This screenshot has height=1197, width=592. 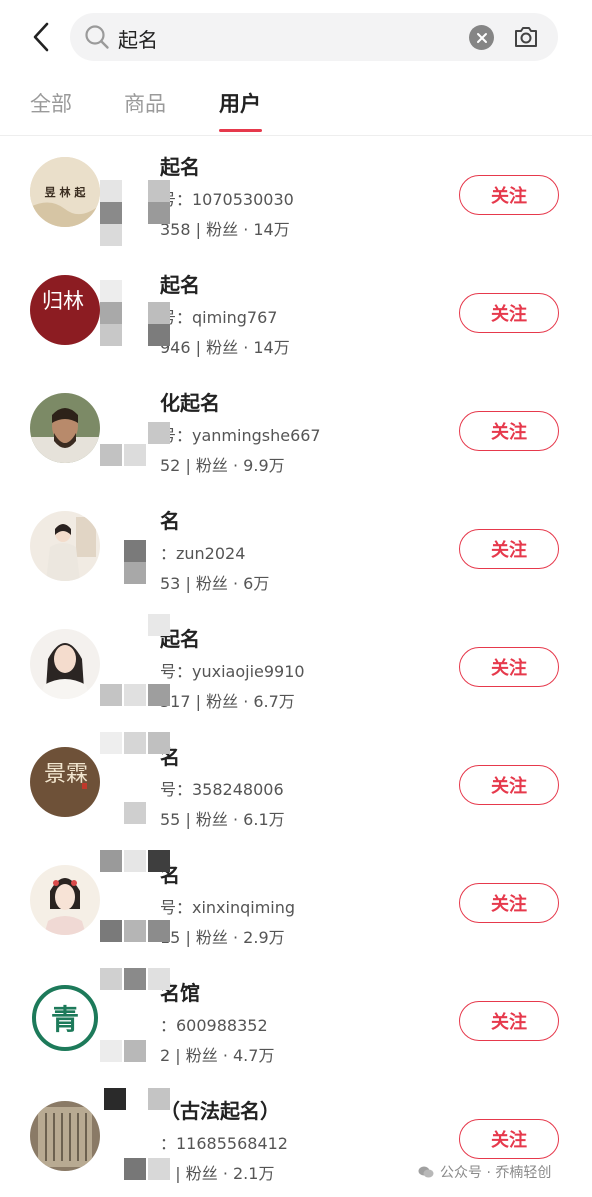 I want to click on user-stats: 946 | 粉丝 · 14万, so click(x=225, y=347).